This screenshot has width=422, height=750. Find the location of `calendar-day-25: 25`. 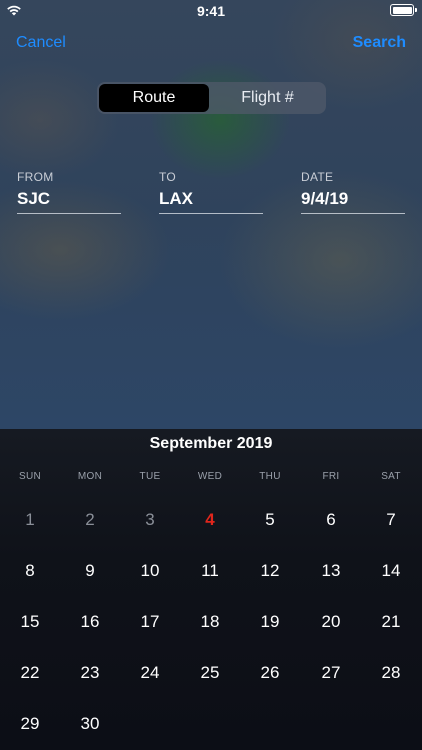

calendar-day-25: 25 is located at coordinates (210, 673).